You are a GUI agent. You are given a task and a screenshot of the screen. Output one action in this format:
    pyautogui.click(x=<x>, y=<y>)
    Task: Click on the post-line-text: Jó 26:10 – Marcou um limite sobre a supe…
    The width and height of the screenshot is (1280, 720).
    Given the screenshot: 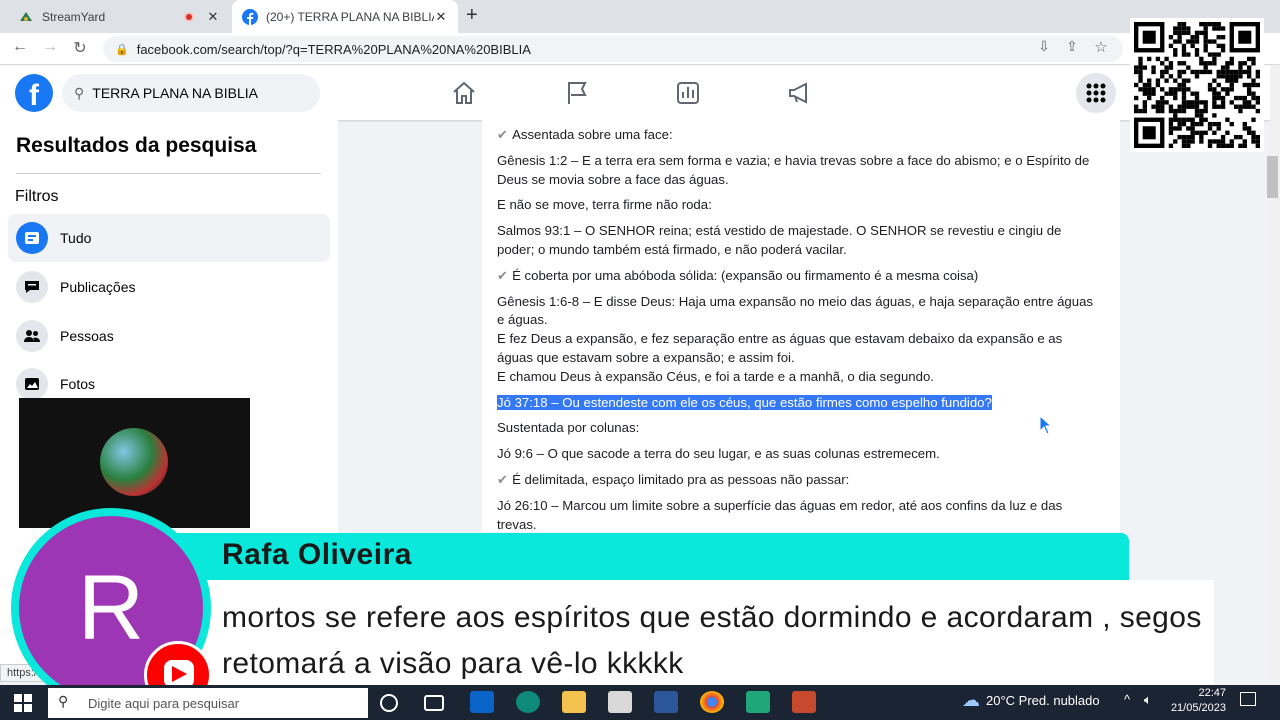 What is the action you would take?
    pyautogui.click(x=780, y=514)
    